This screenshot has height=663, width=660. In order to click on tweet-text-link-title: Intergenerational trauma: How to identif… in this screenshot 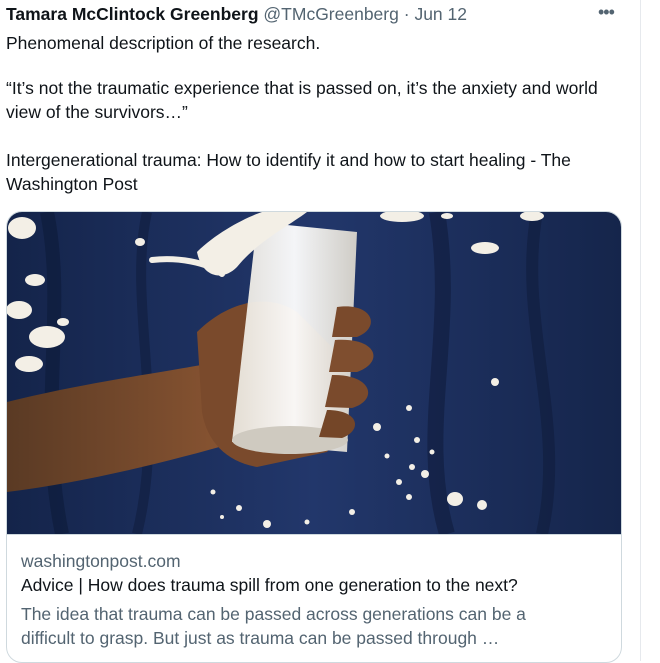, I will do `click(288, 172)`.